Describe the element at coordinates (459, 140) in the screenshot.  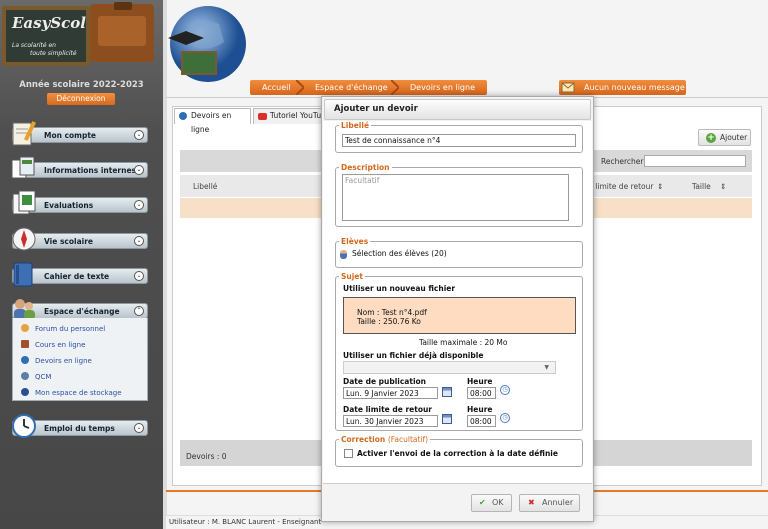
I see `libelle-input: Test de connaissance n°4` at that location.